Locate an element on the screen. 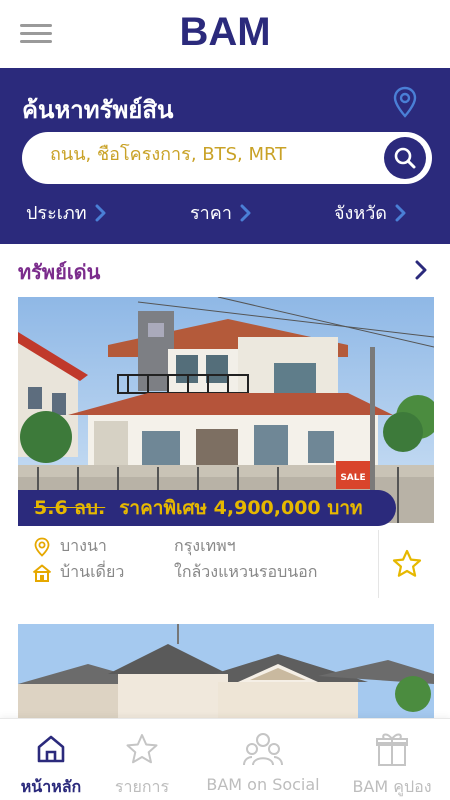 The image size is (450, 800). nearby-text: ใกล้วงแหวนรอบนอก is located at coordinates (246, 571).